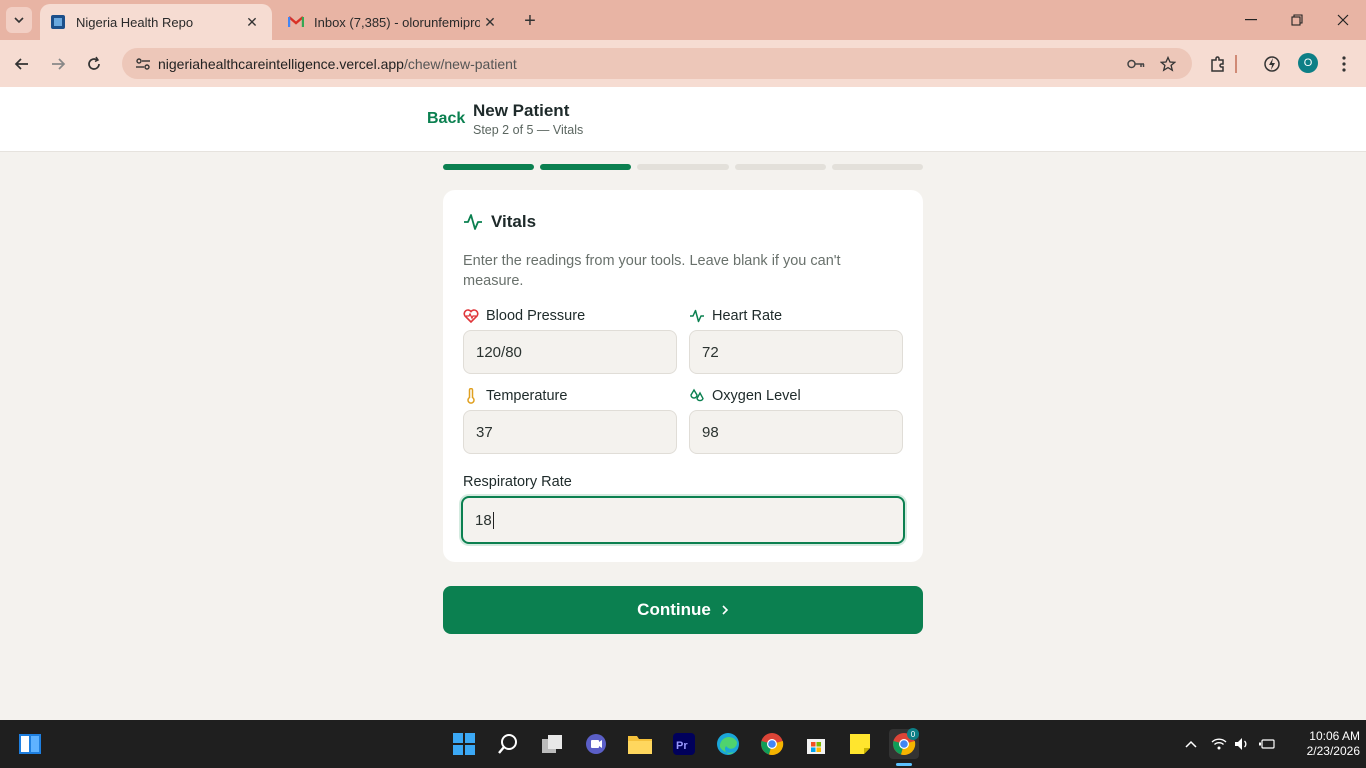 The height and width of the screenshot is (768, 1366). I want to click on forward-arrow-icon, so click(58, 64).